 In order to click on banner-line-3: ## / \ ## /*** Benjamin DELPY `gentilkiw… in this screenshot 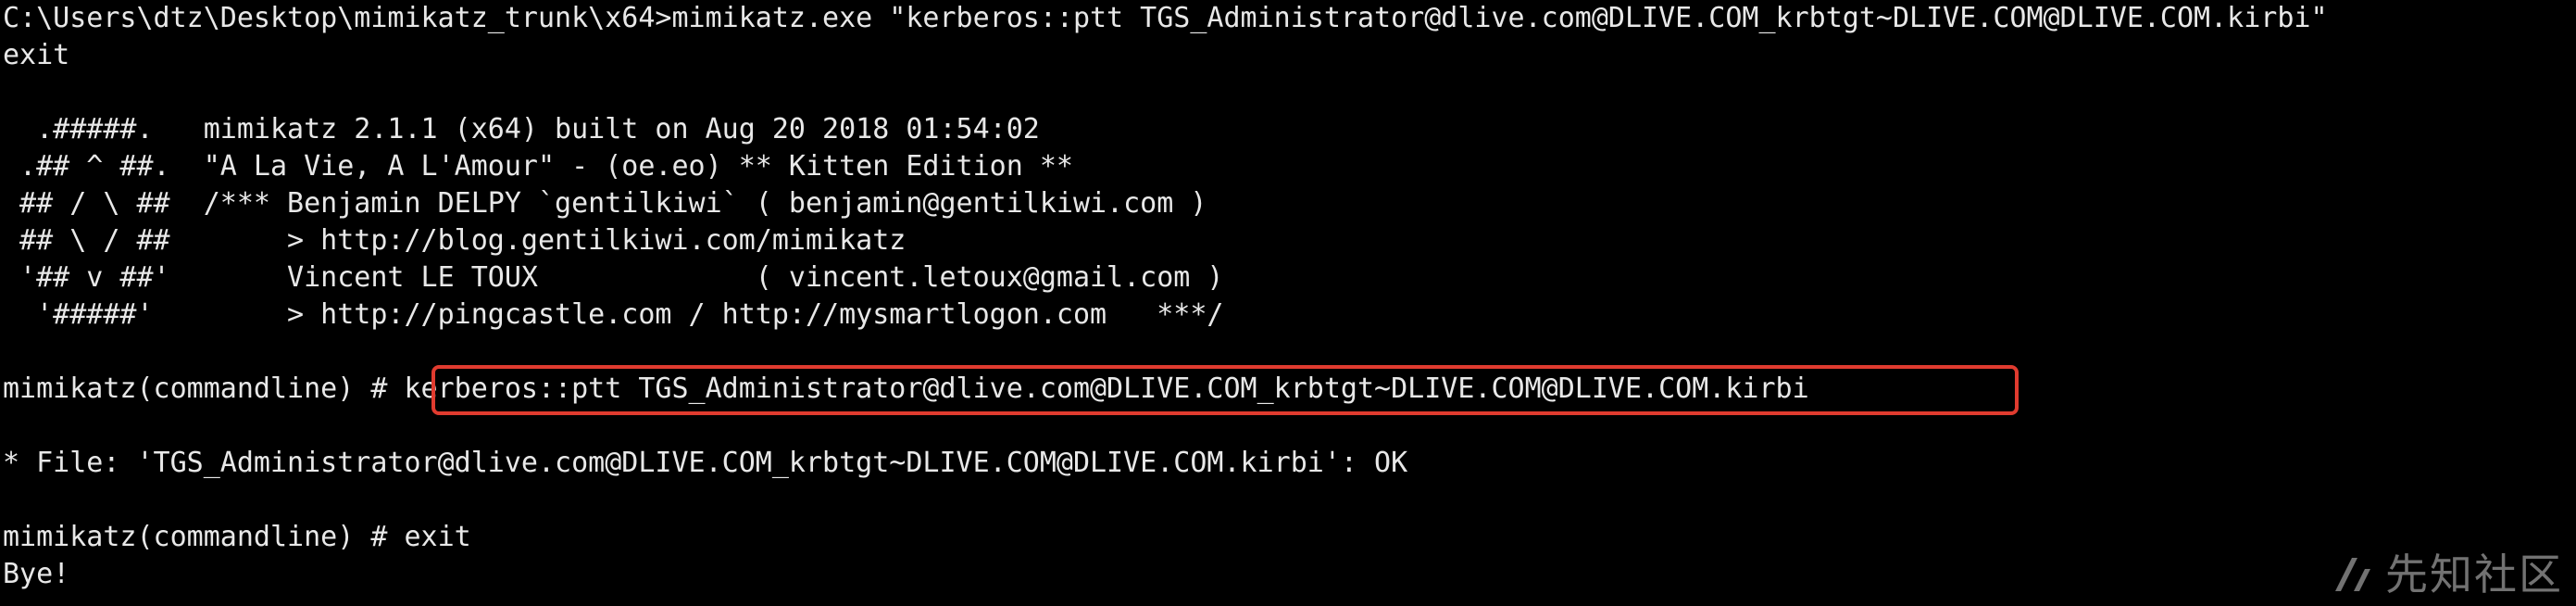, I will do `click(605, 203)`.